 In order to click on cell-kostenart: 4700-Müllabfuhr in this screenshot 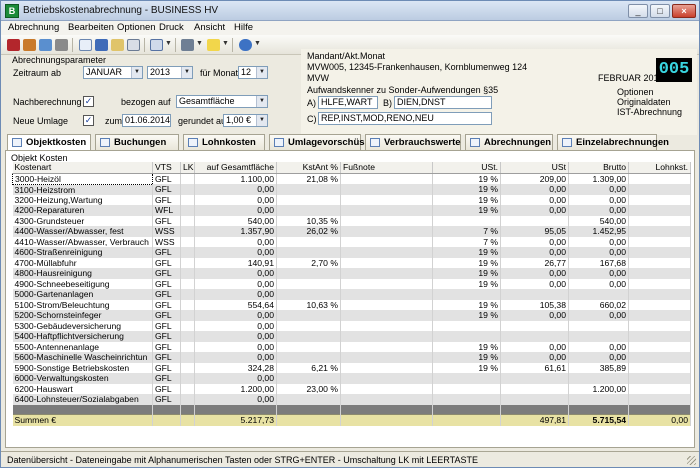, I will do `click(82, 262)`.